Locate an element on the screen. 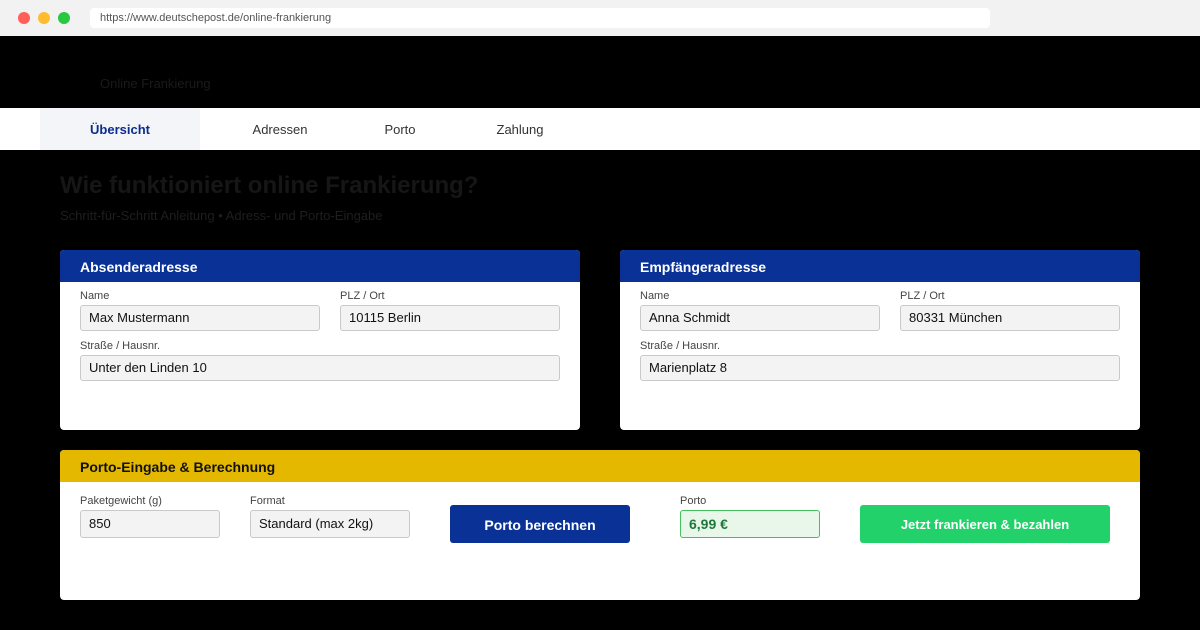  recipient-street-field: Marienplatz 8 is located at coordinates (880, 368).